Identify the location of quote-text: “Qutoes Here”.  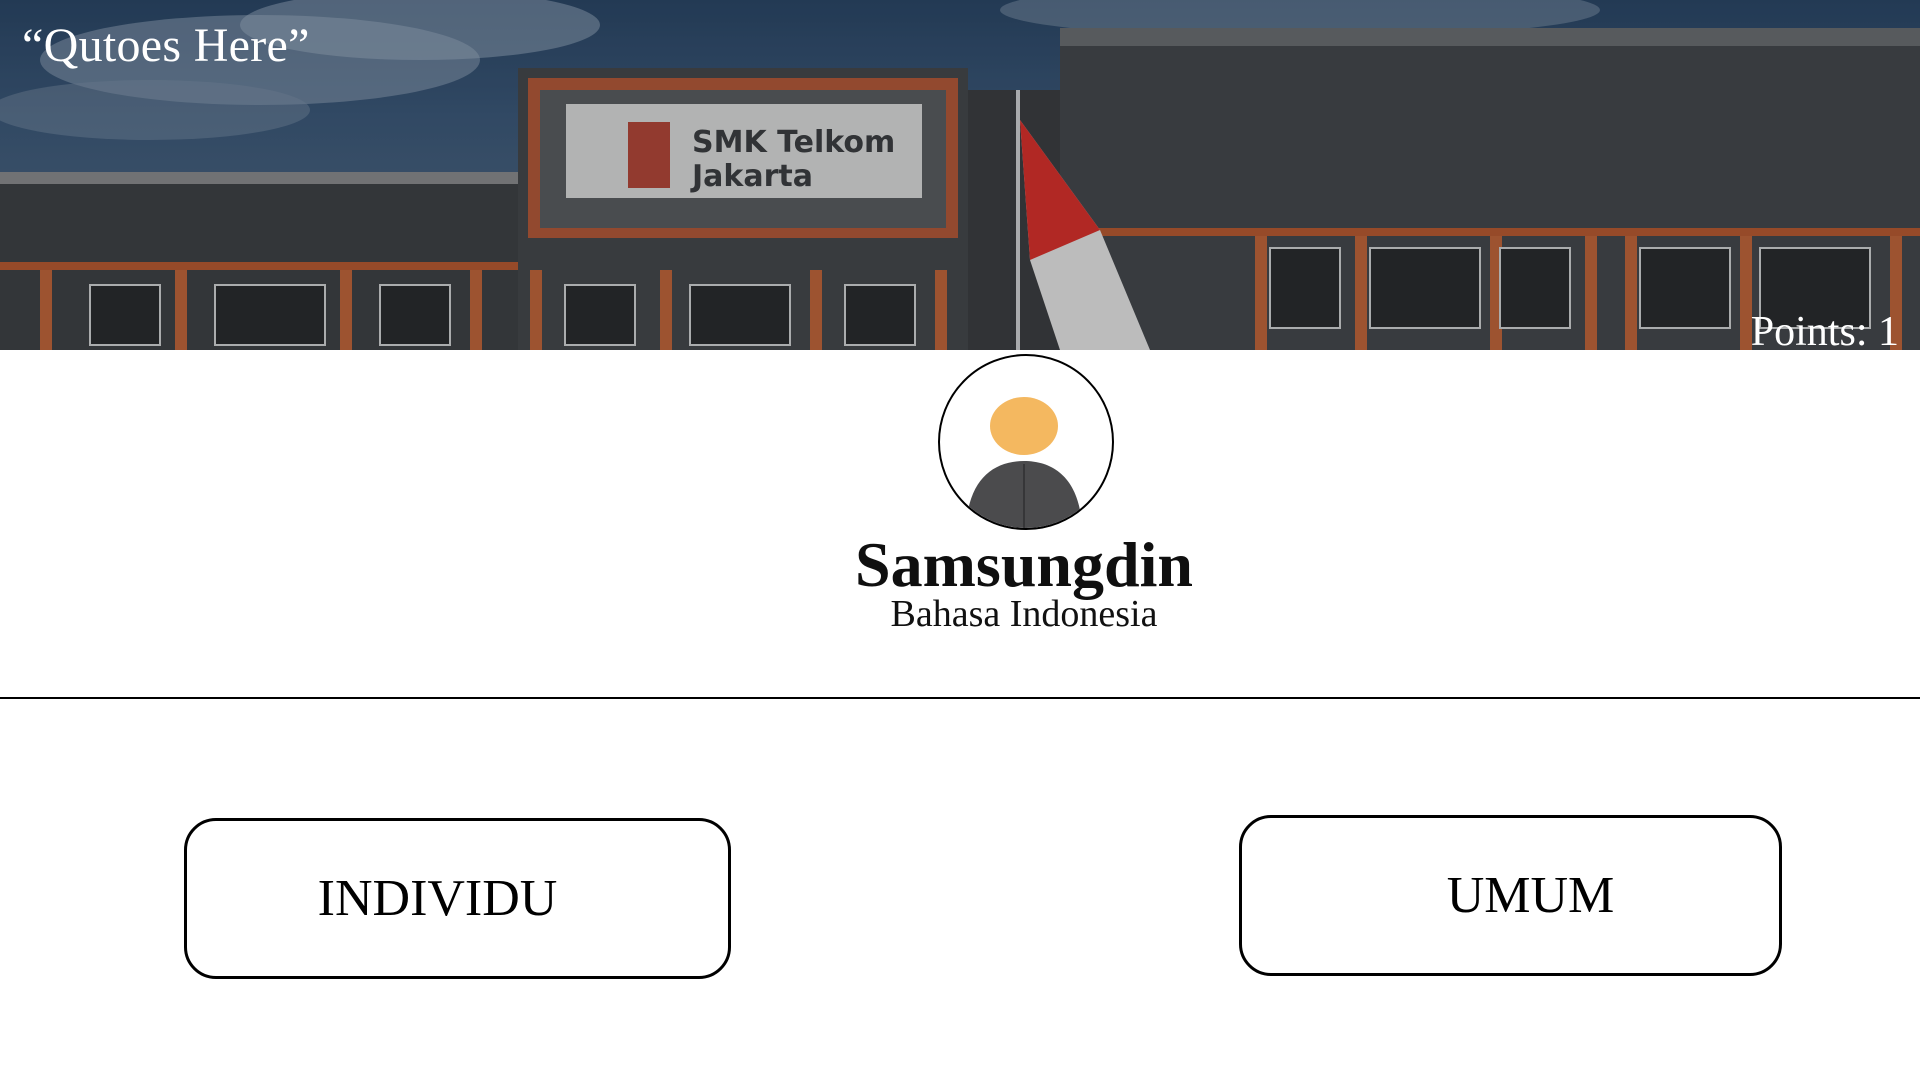
(166, 45).